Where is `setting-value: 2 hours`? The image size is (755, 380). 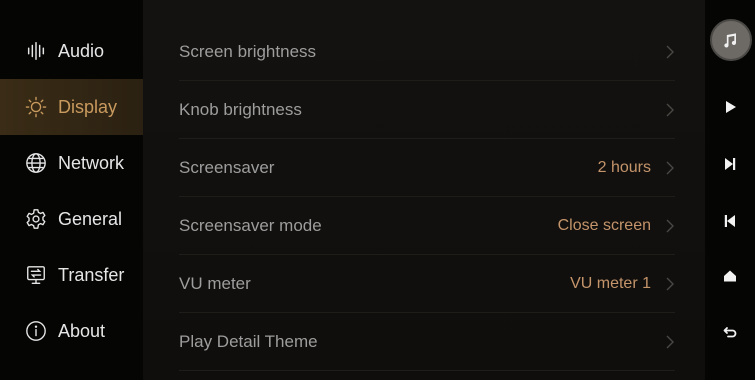
setting-value: 2 hours is located at coordinates (624, 167).